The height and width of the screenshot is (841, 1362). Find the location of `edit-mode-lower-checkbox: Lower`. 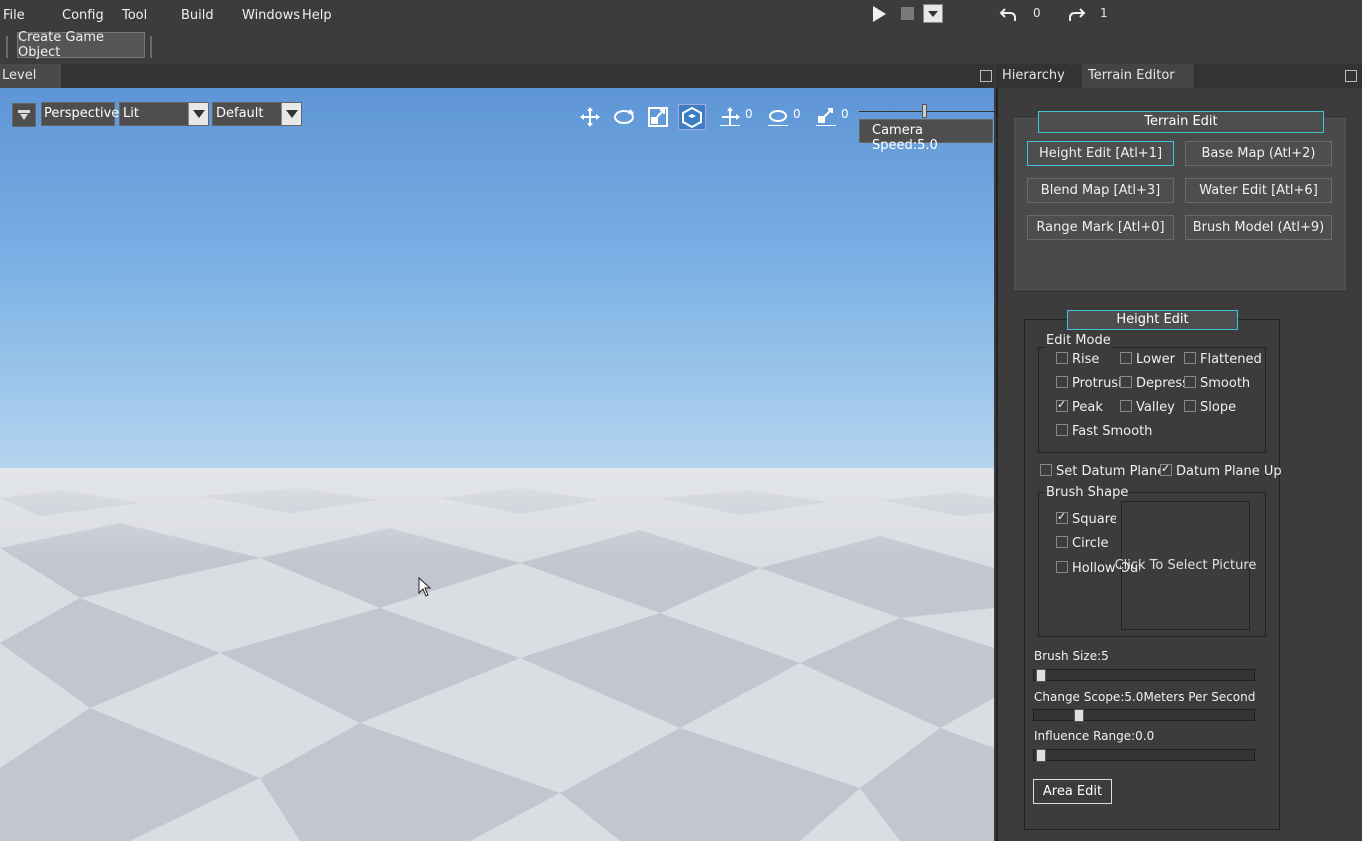

edit-mode-lower-checkbox: Lower is located at coordinates (1152, 359).